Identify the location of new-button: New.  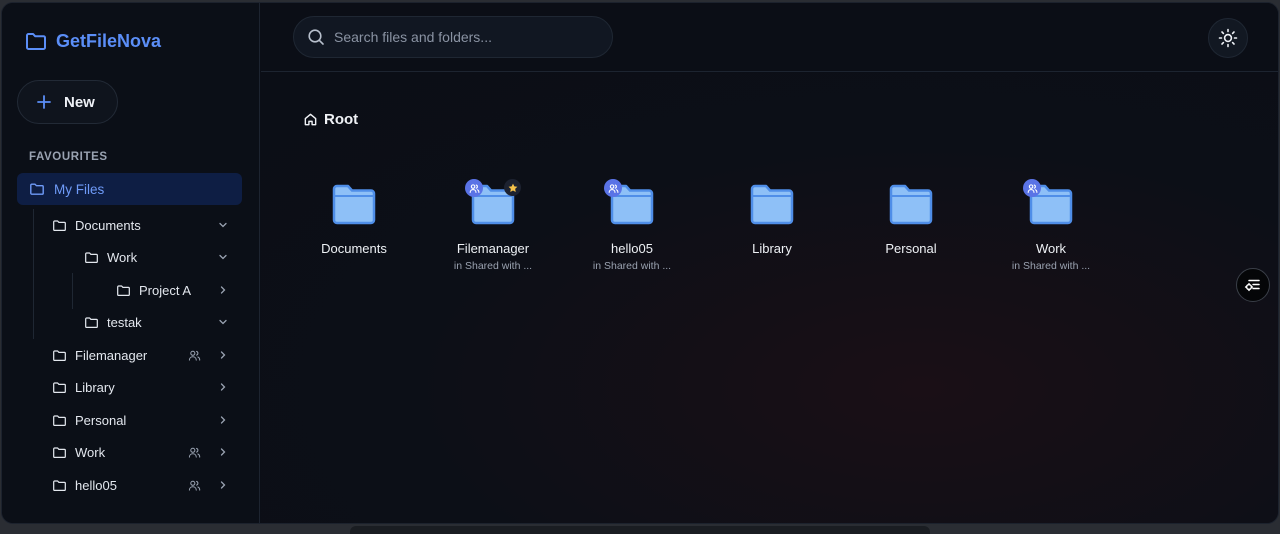
(67, 102).